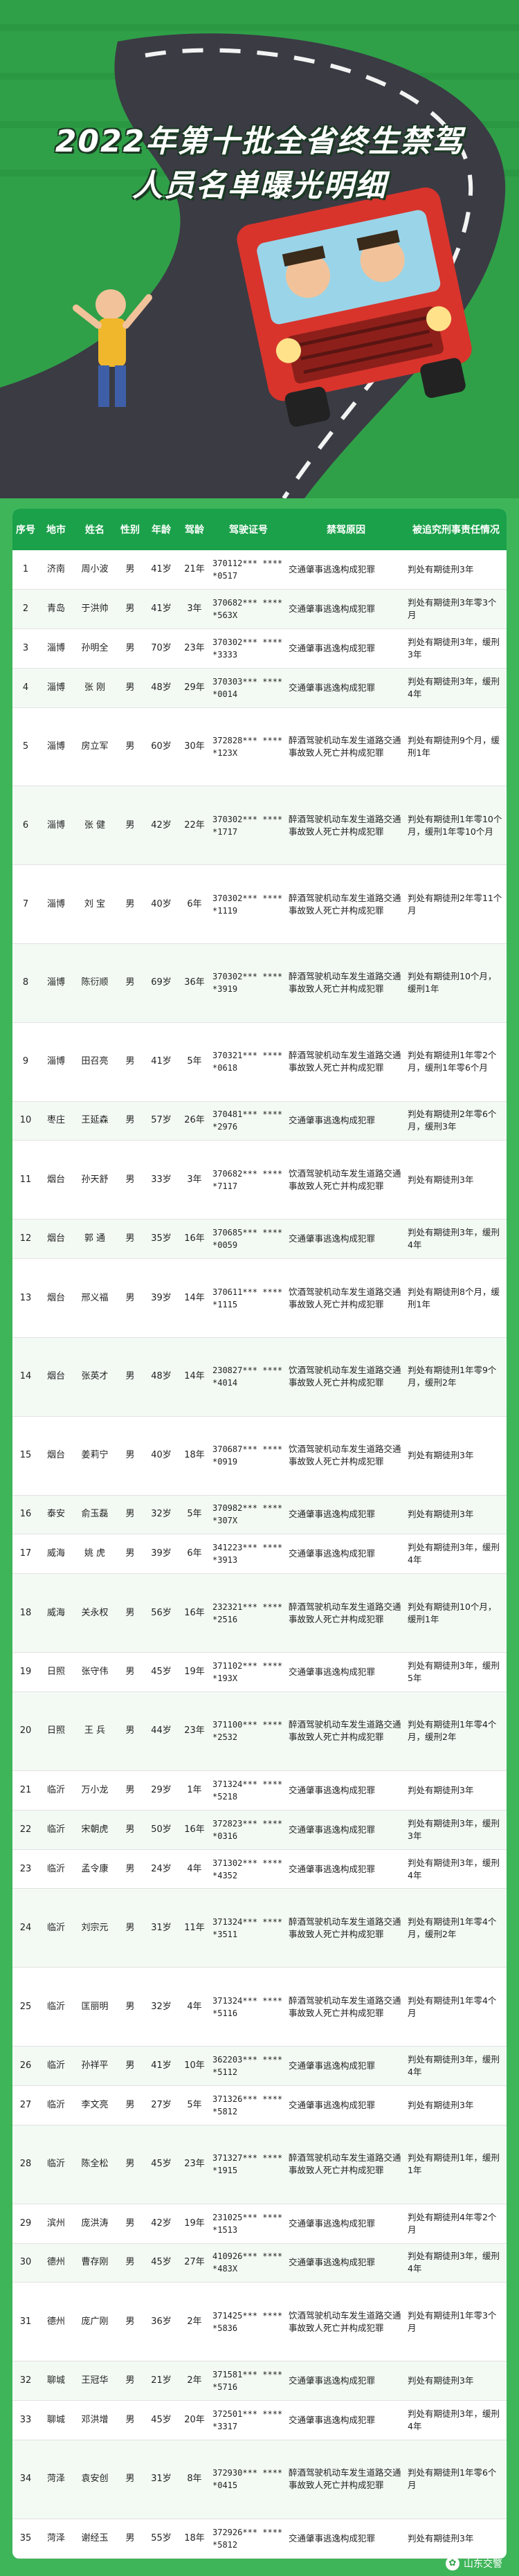 The image size is (519, 2576). What do you see at coordinates (247, 1120) in the screenshot?
I see `table-cell: 370481*** *****2976` at bounding box center [247, 1120].